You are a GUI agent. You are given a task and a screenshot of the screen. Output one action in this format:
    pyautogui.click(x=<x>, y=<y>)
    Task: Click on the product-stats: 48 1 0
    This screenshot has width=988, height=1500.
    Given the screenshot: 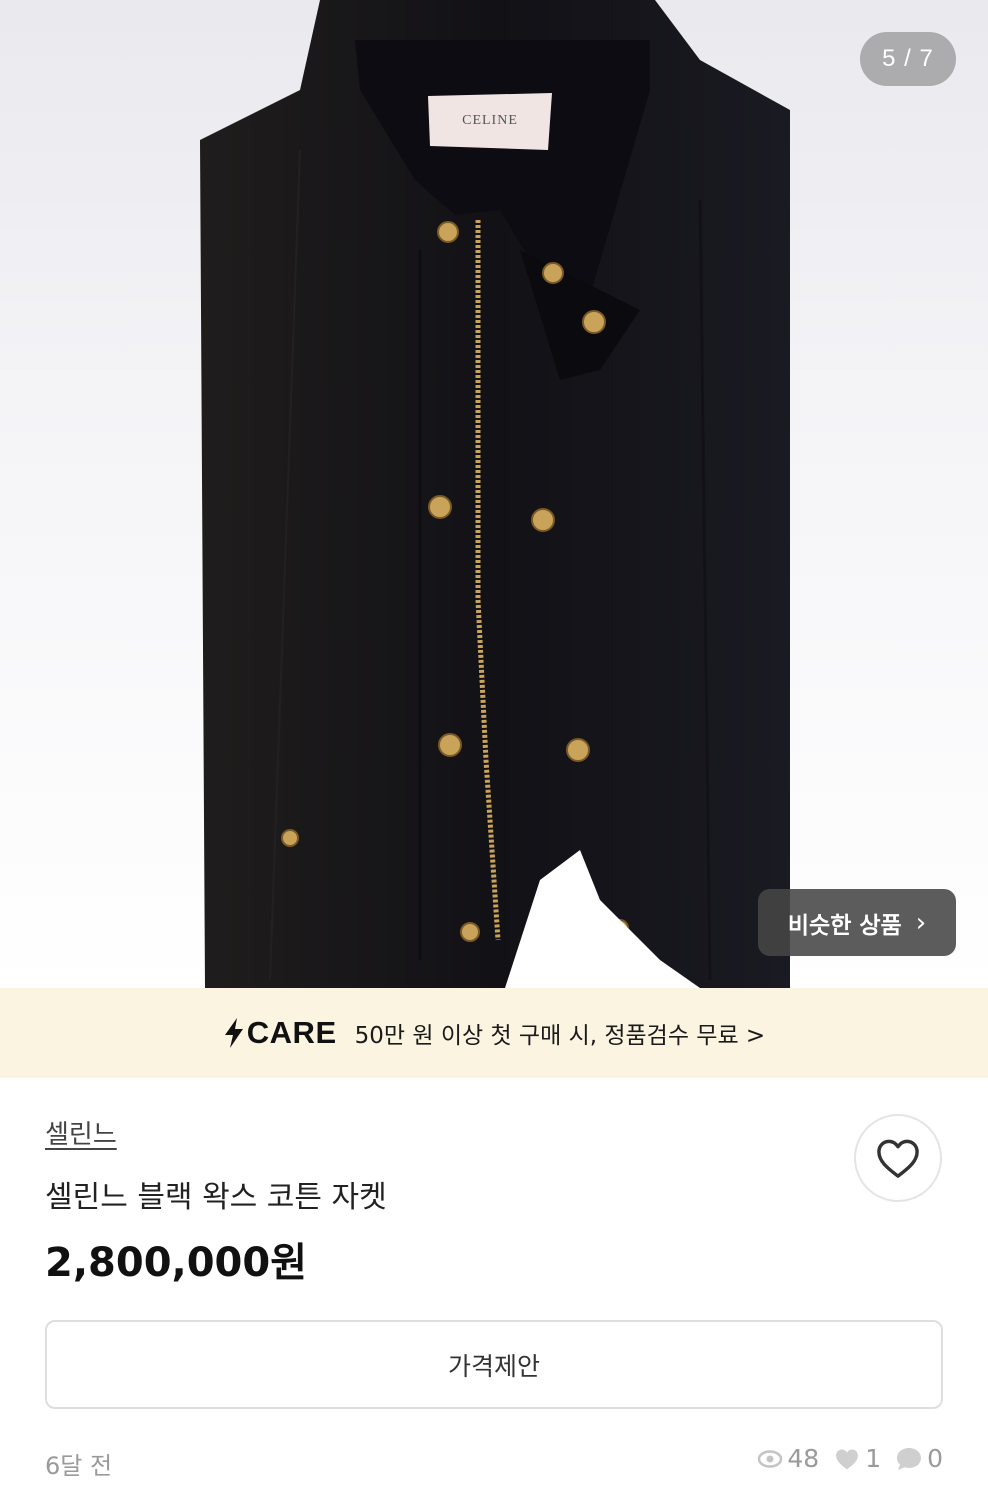 What is the action you would take?
    pyautogui.click(x=850, y=1458)
    